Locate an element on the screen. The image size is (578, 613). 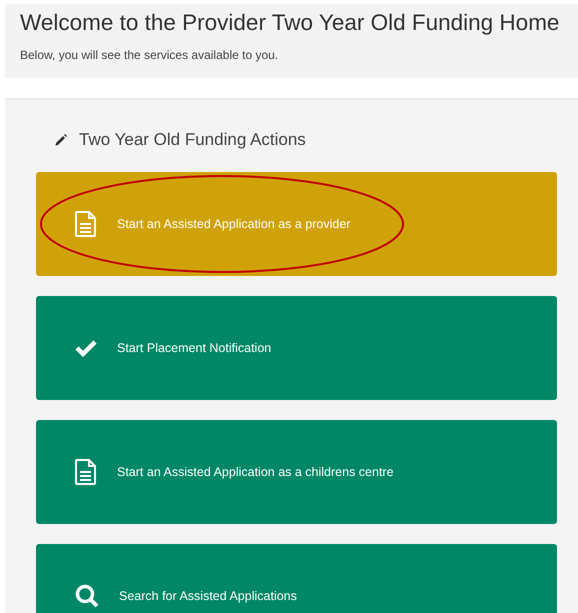
checkmark-icon is located at coordinates (86, 348).